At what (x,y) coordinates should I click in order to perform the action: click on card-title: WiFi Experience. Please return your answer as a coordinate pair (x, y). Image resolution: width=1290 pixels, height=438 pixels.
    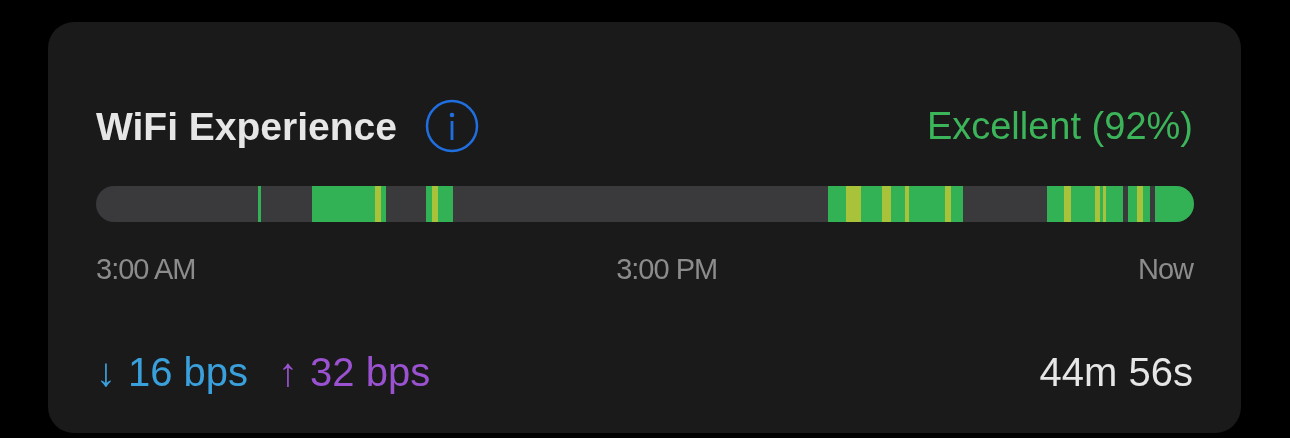
    Looking at the image, I should click on (246, 126).